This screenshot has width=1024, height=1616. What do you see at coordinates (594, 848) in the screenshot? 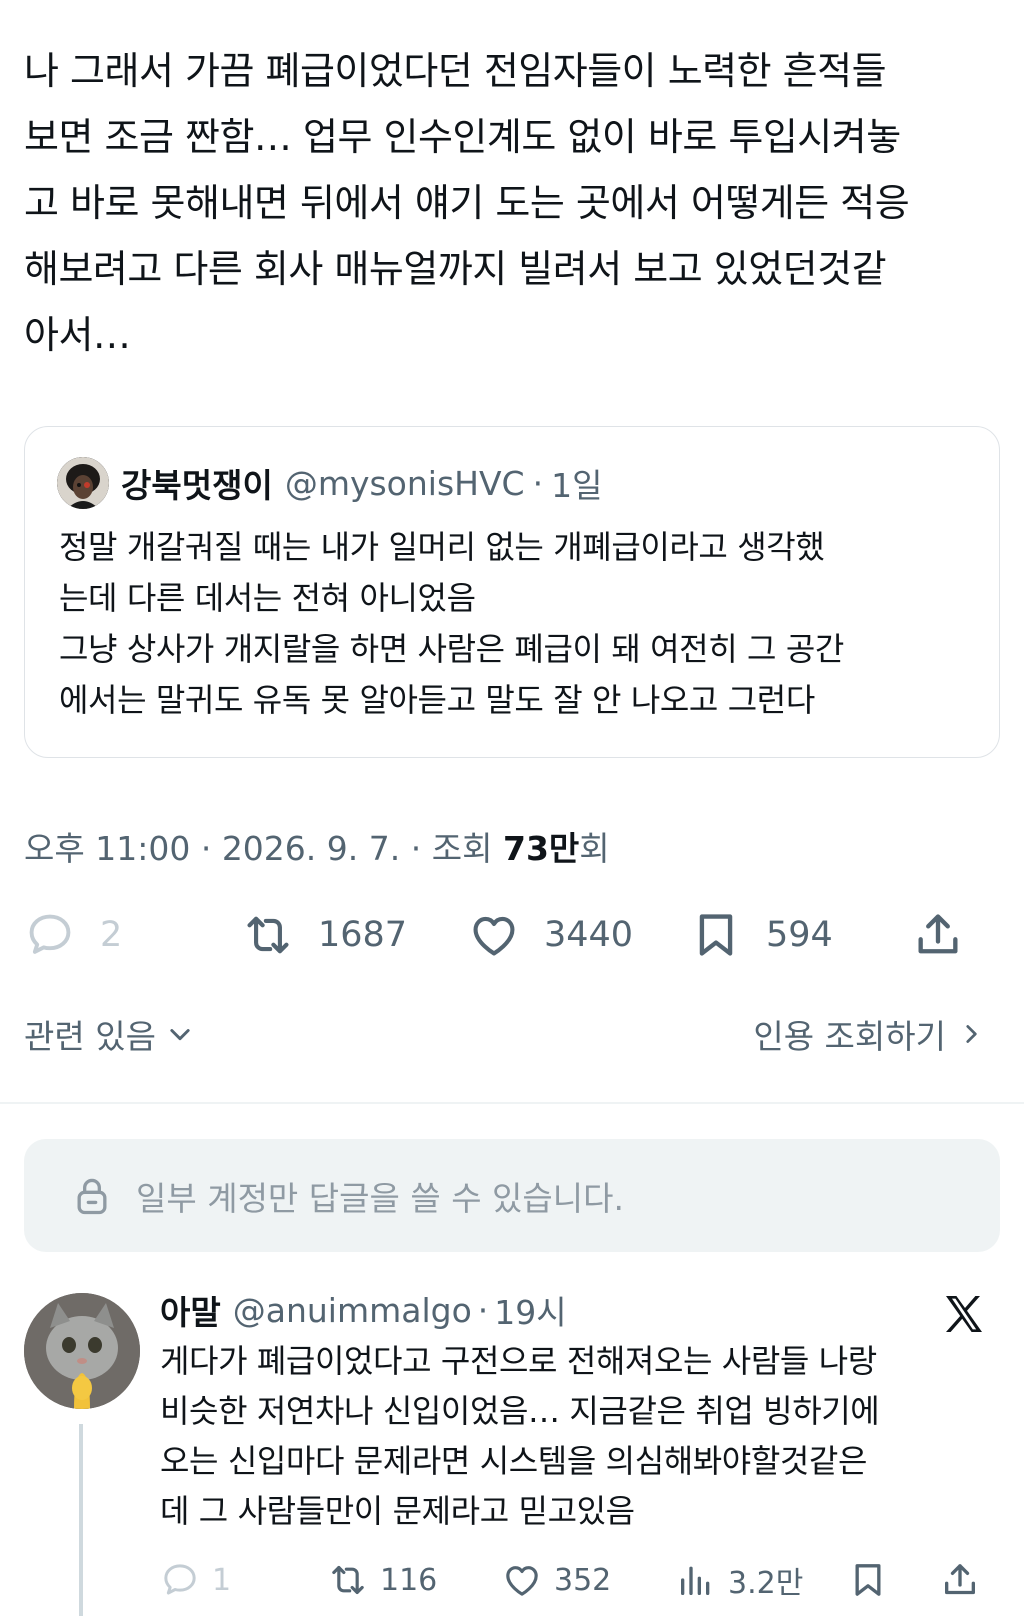
I see `views-suffix: 회` at bounding box center [594, 848].